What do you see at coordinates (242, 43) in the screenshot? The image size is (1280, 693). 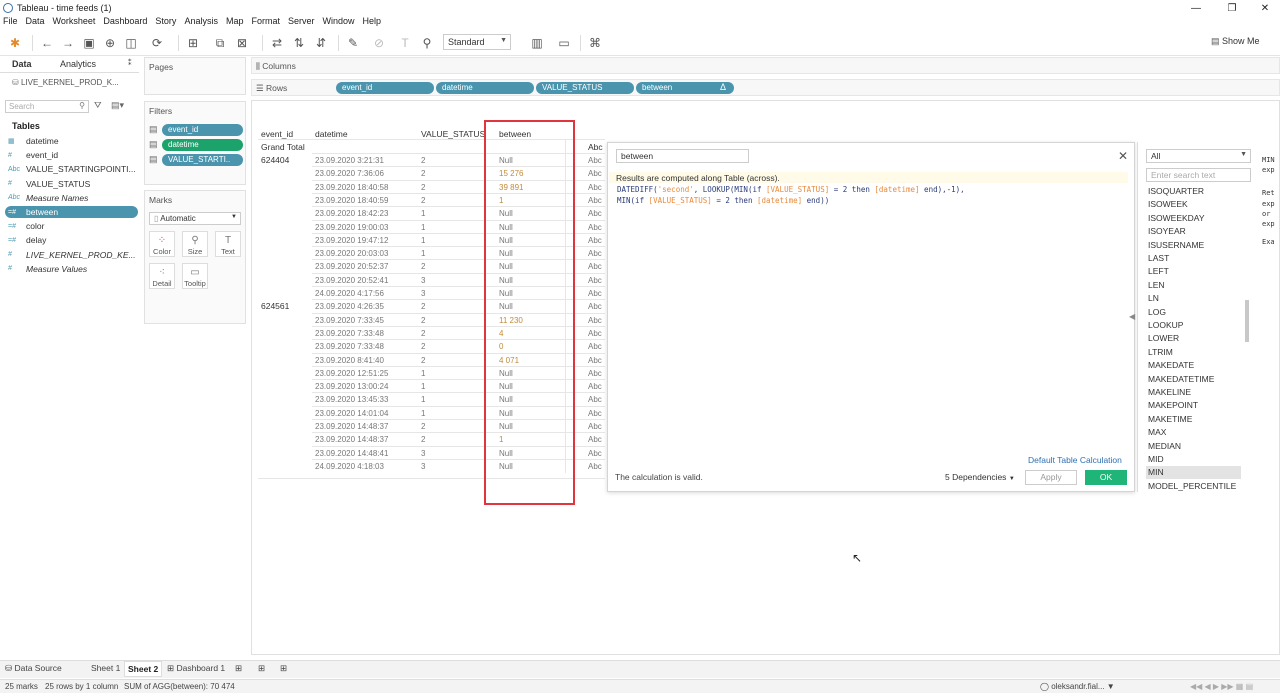 I see `clear-sheet-icon: ⊠` at bounding box center [242, 43].